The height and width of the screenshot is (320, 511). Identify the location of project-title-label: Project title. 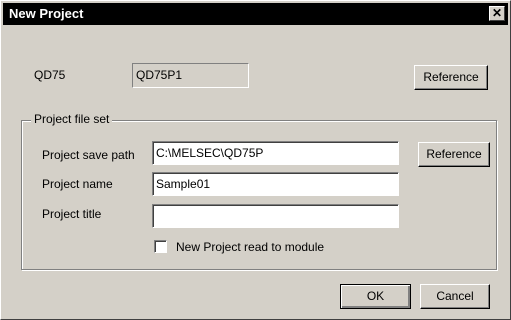
(72, 214).